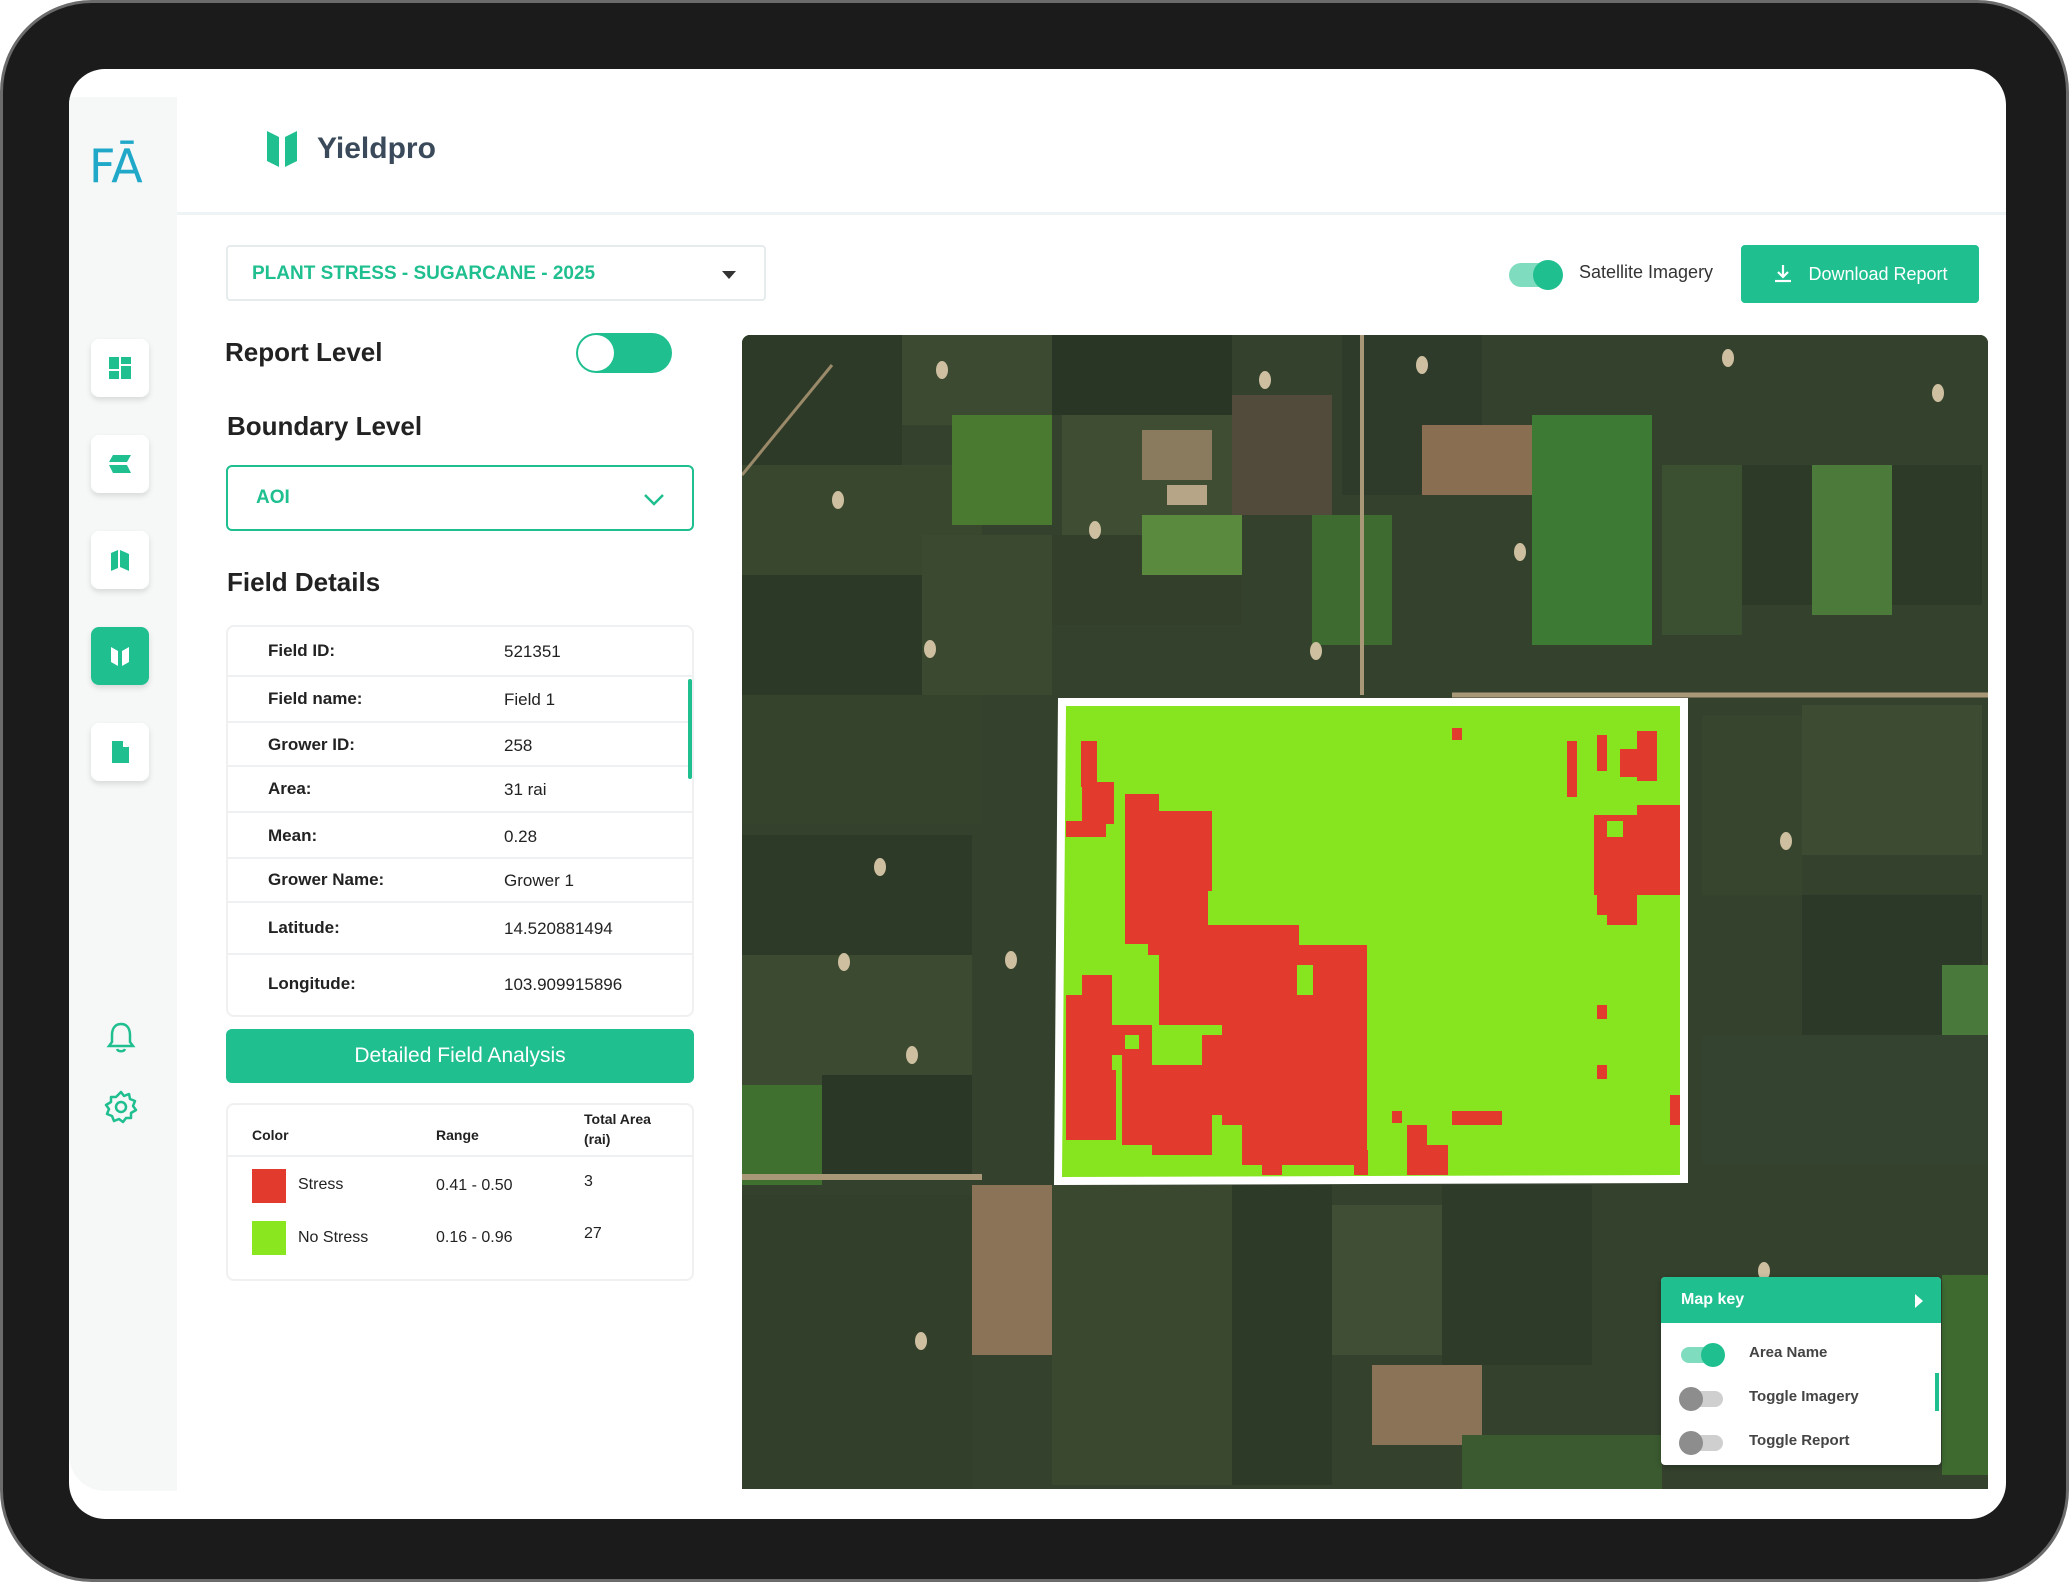  What do you see at coordinates (312, 983) in the screenshot?
I see `detail-key: Longitude:` at bounding box center [312, 983].